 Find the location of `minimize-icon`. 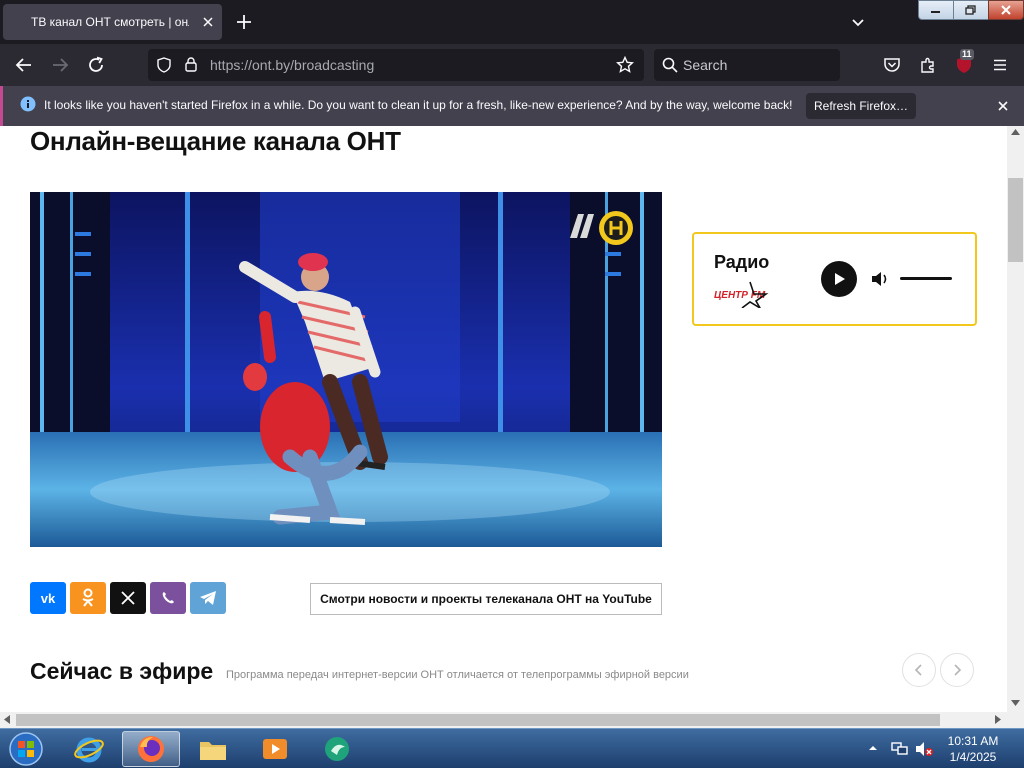

minimize-icon is located at coordinates (935, 12).